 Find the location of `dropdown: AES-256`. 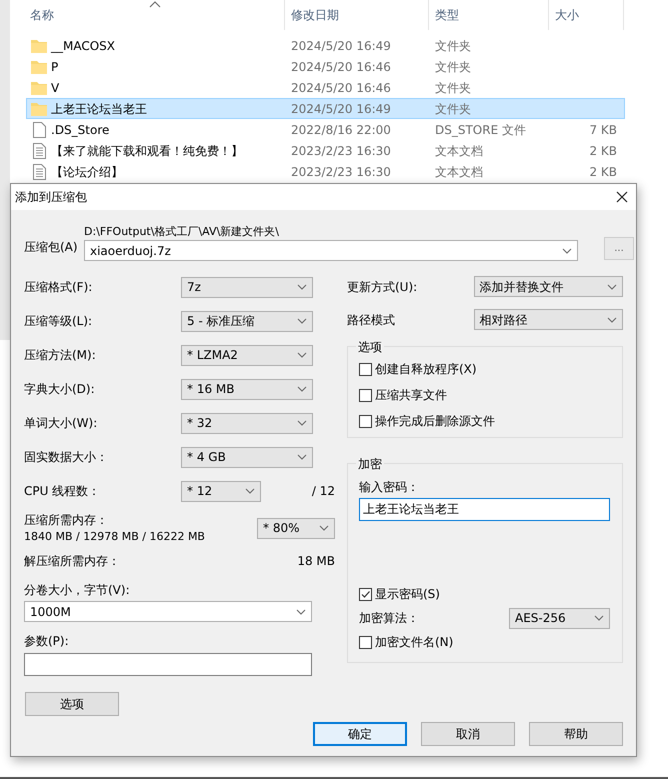

dropdown: AES-256 is located at coordinates (559, 618).